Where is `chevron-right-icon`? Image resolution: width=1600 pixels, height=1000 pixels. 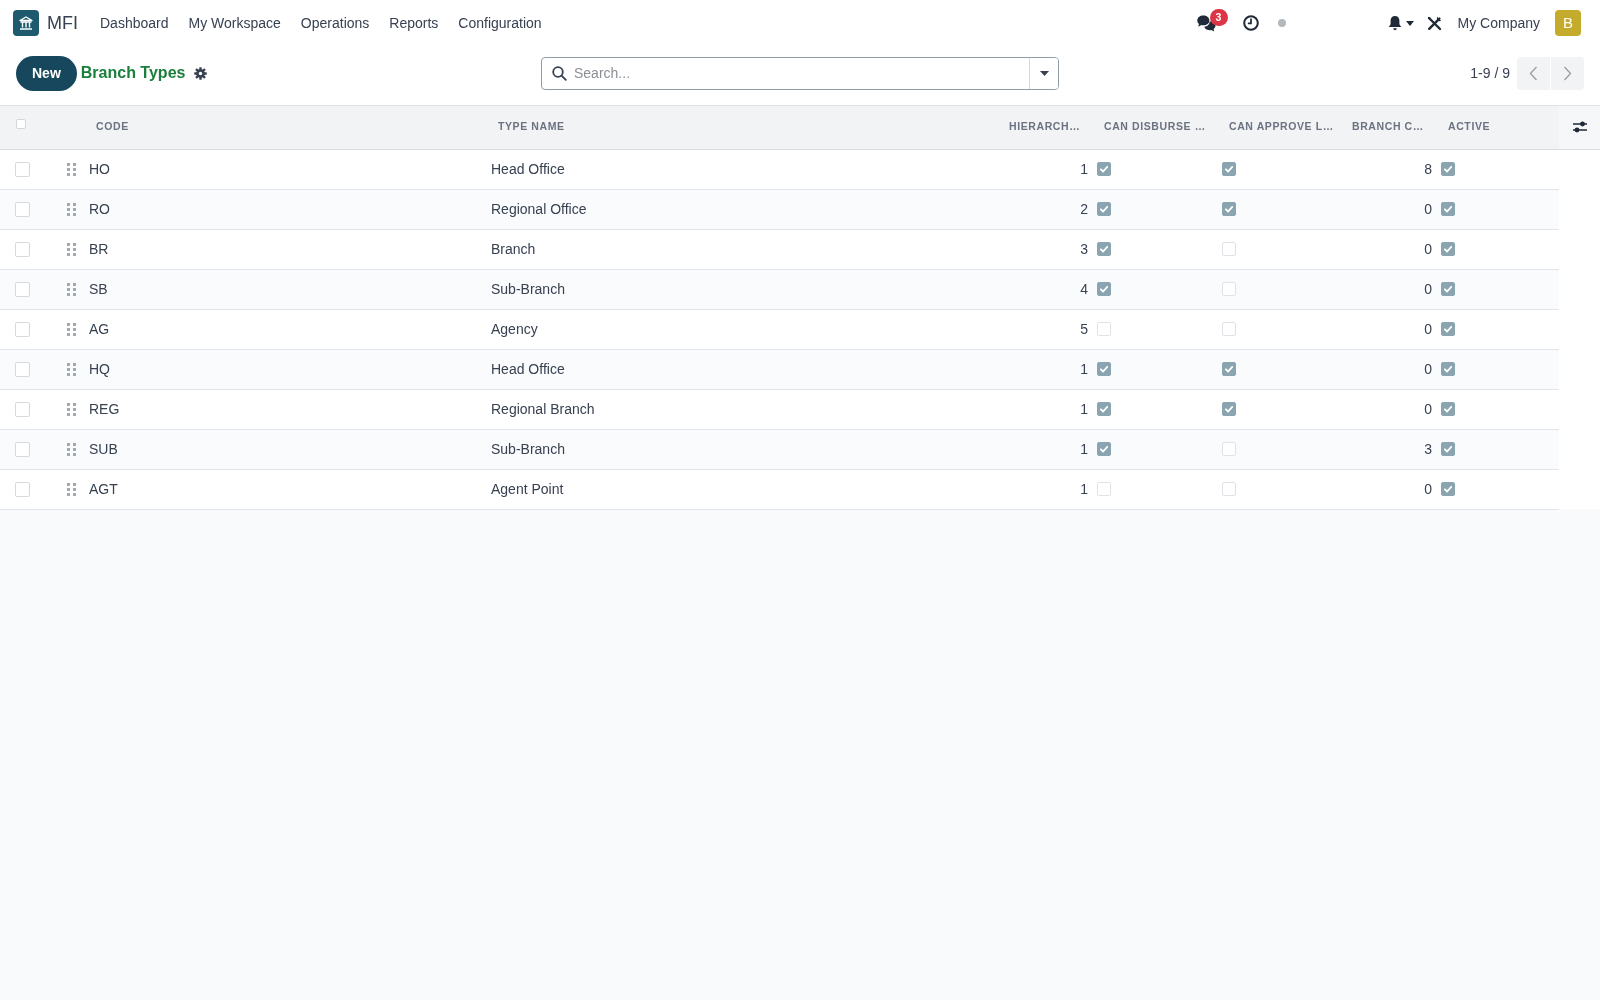
chevron-right-icon is located at coordinates (1567, 73).